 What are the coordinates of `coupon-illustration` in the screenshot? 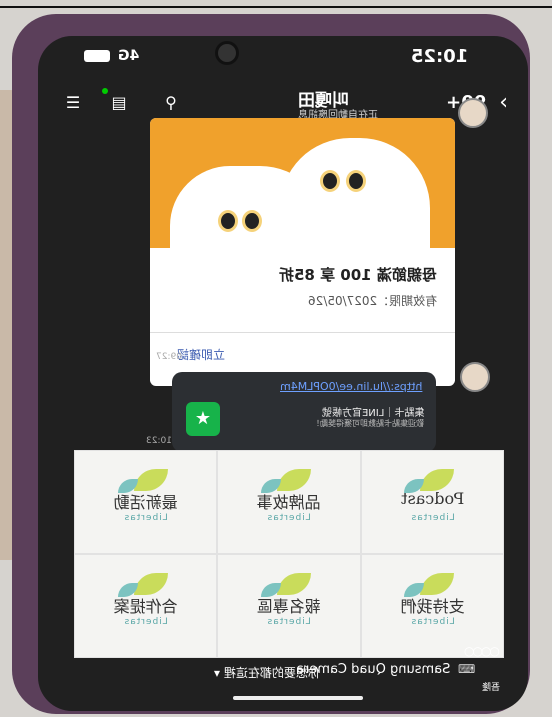 It's located at (302, 187).